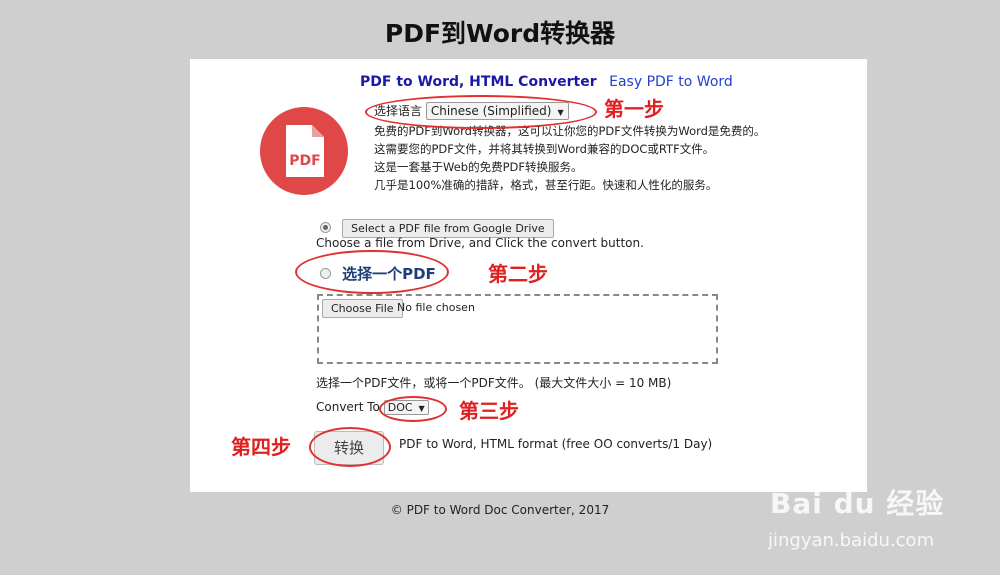  Describe the element at coordinates (517, 329) in the screenshot. I see `file-dropzone: Choose File No file chosen` at that location.